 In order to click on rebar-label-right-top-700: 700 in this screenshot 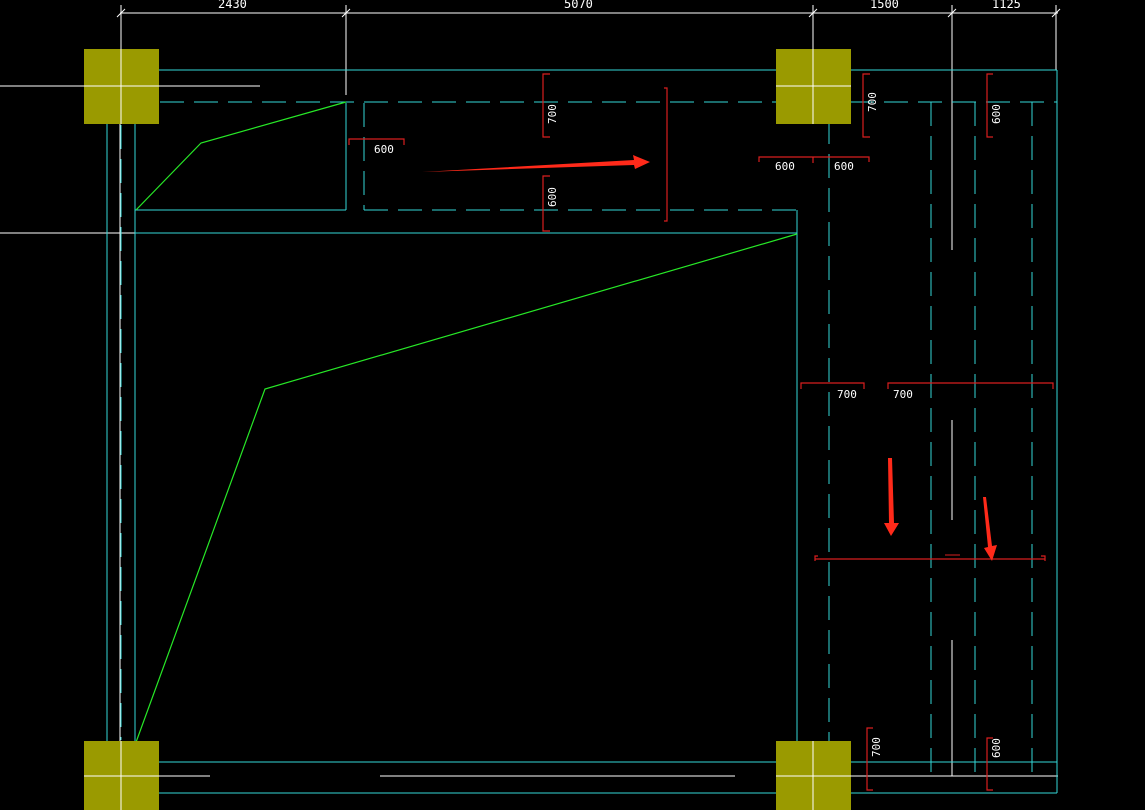, I will do `click(872, 102)`.